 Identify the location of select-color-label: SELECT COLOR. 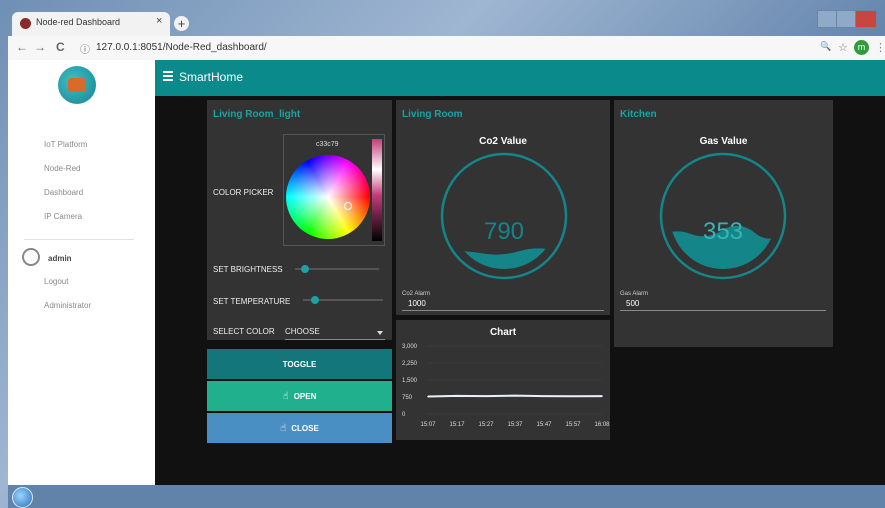
(244, 331).